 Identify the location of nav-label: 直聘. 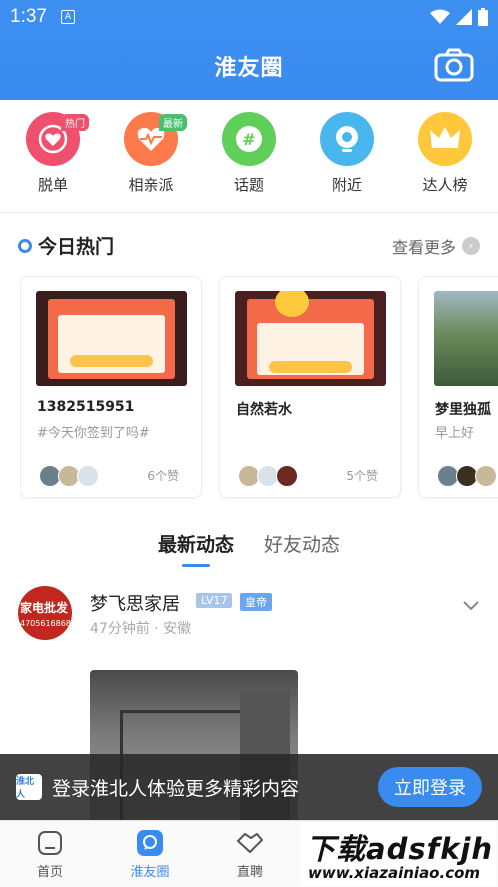
(249, 872).